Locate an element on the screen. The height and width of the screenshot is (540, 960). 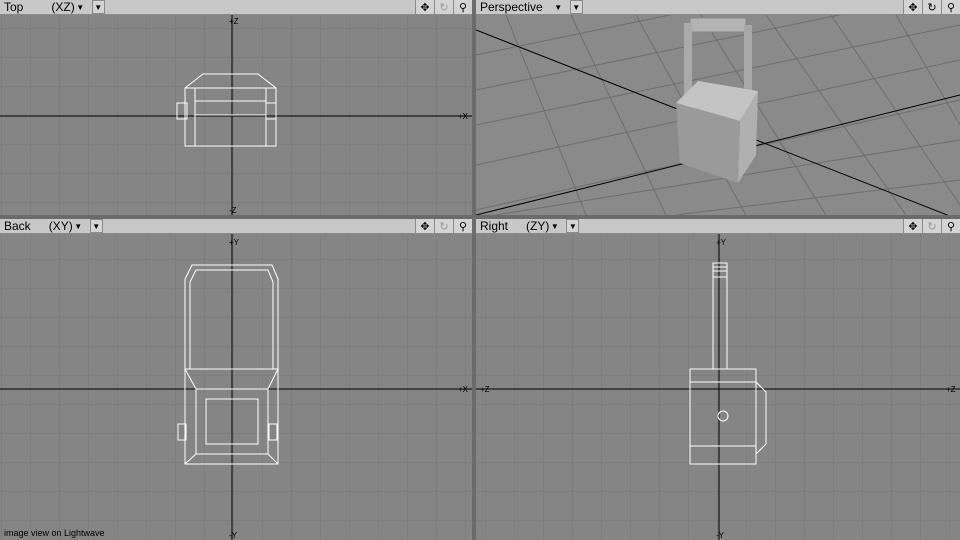
axis-left-label: +Z is located at coordinates (485, 389).